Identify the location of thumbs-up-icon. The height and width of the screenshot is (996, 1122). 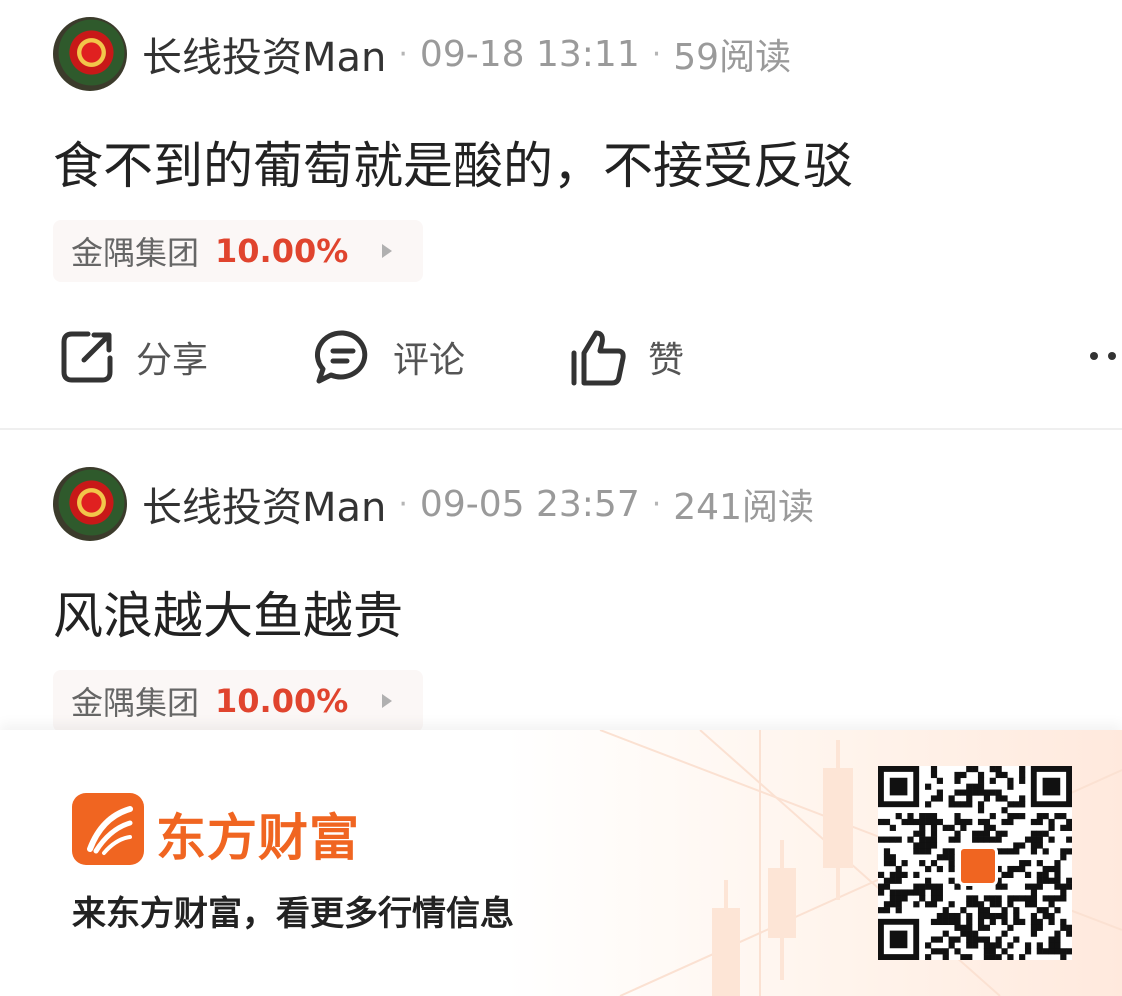
(598, 357).